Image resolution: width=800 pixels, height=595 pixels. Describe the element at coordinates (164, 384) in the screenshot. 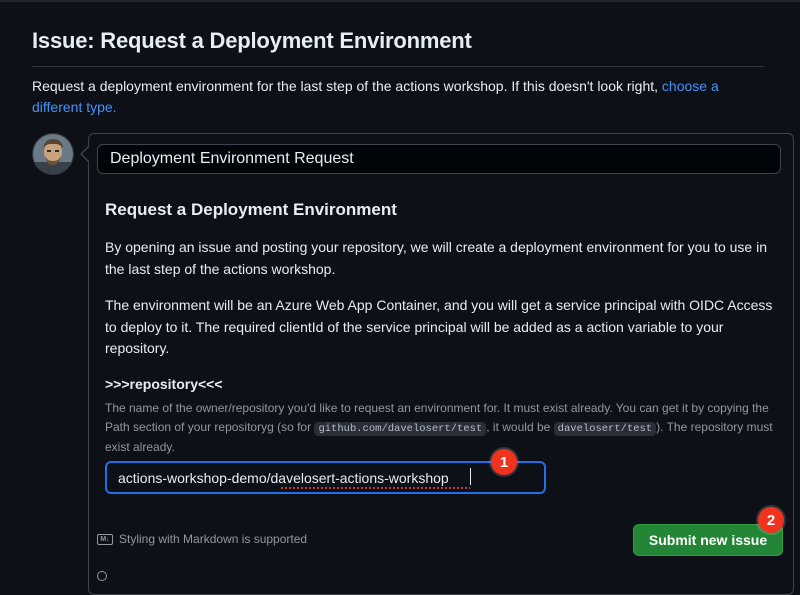

I see `repository-field-label: >>>repository<<<` at that location.